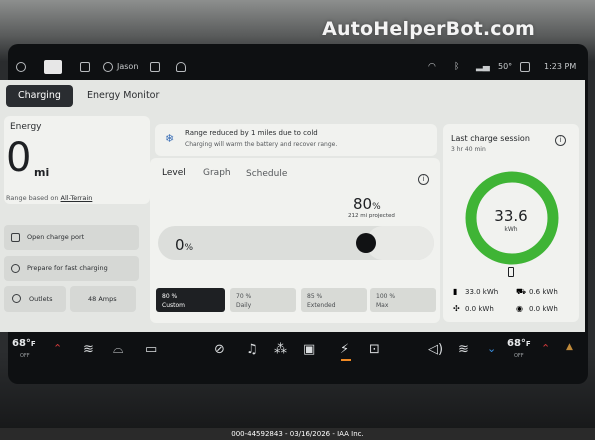  Describe the element at coordinates (403, 300) in the screenshot. I see `preset-max: 100 % Max` at that location.